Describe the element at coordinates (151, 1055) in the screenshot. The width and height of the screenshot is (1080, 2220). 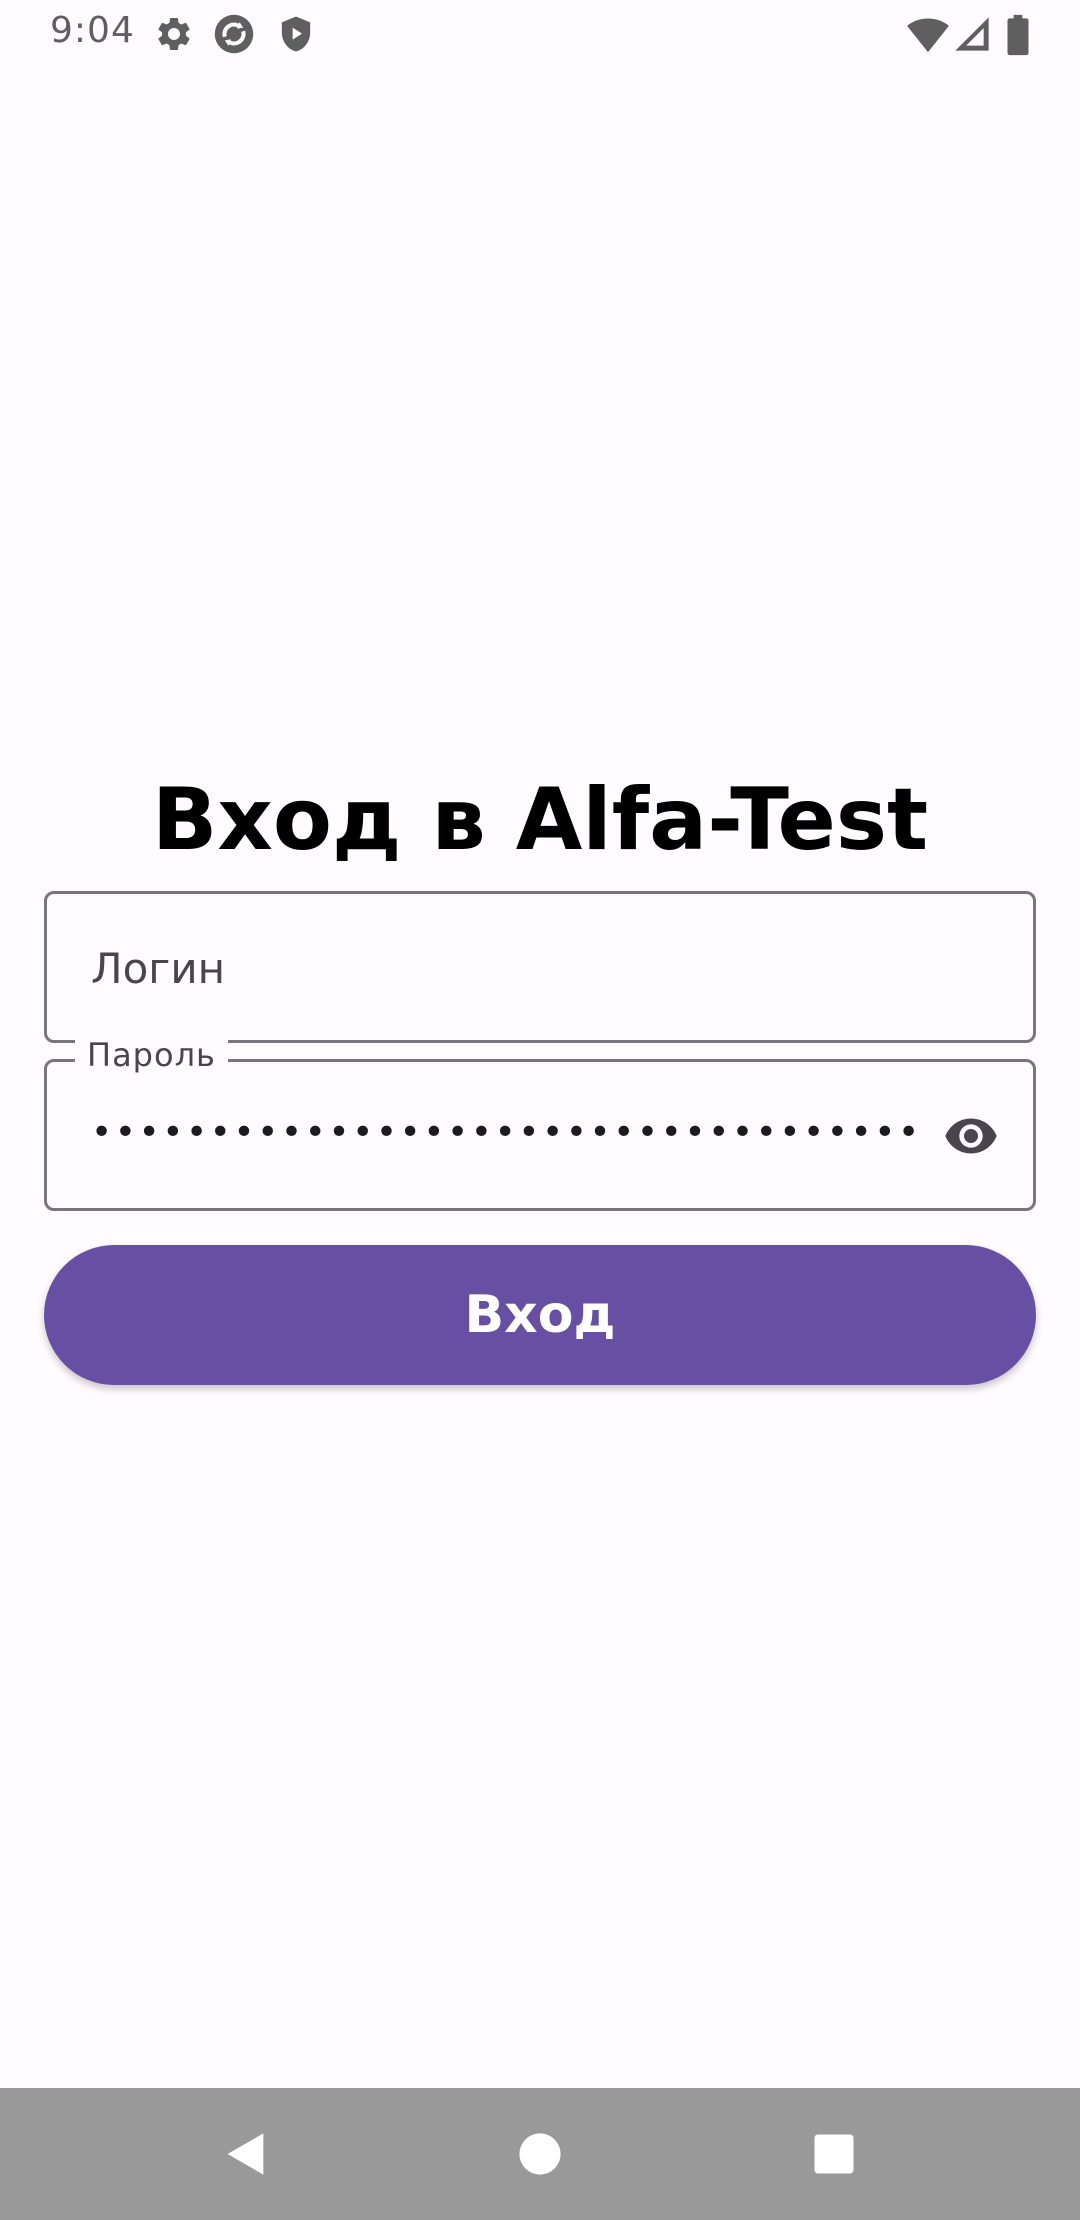
I see `password-label: Пароль` at that location.